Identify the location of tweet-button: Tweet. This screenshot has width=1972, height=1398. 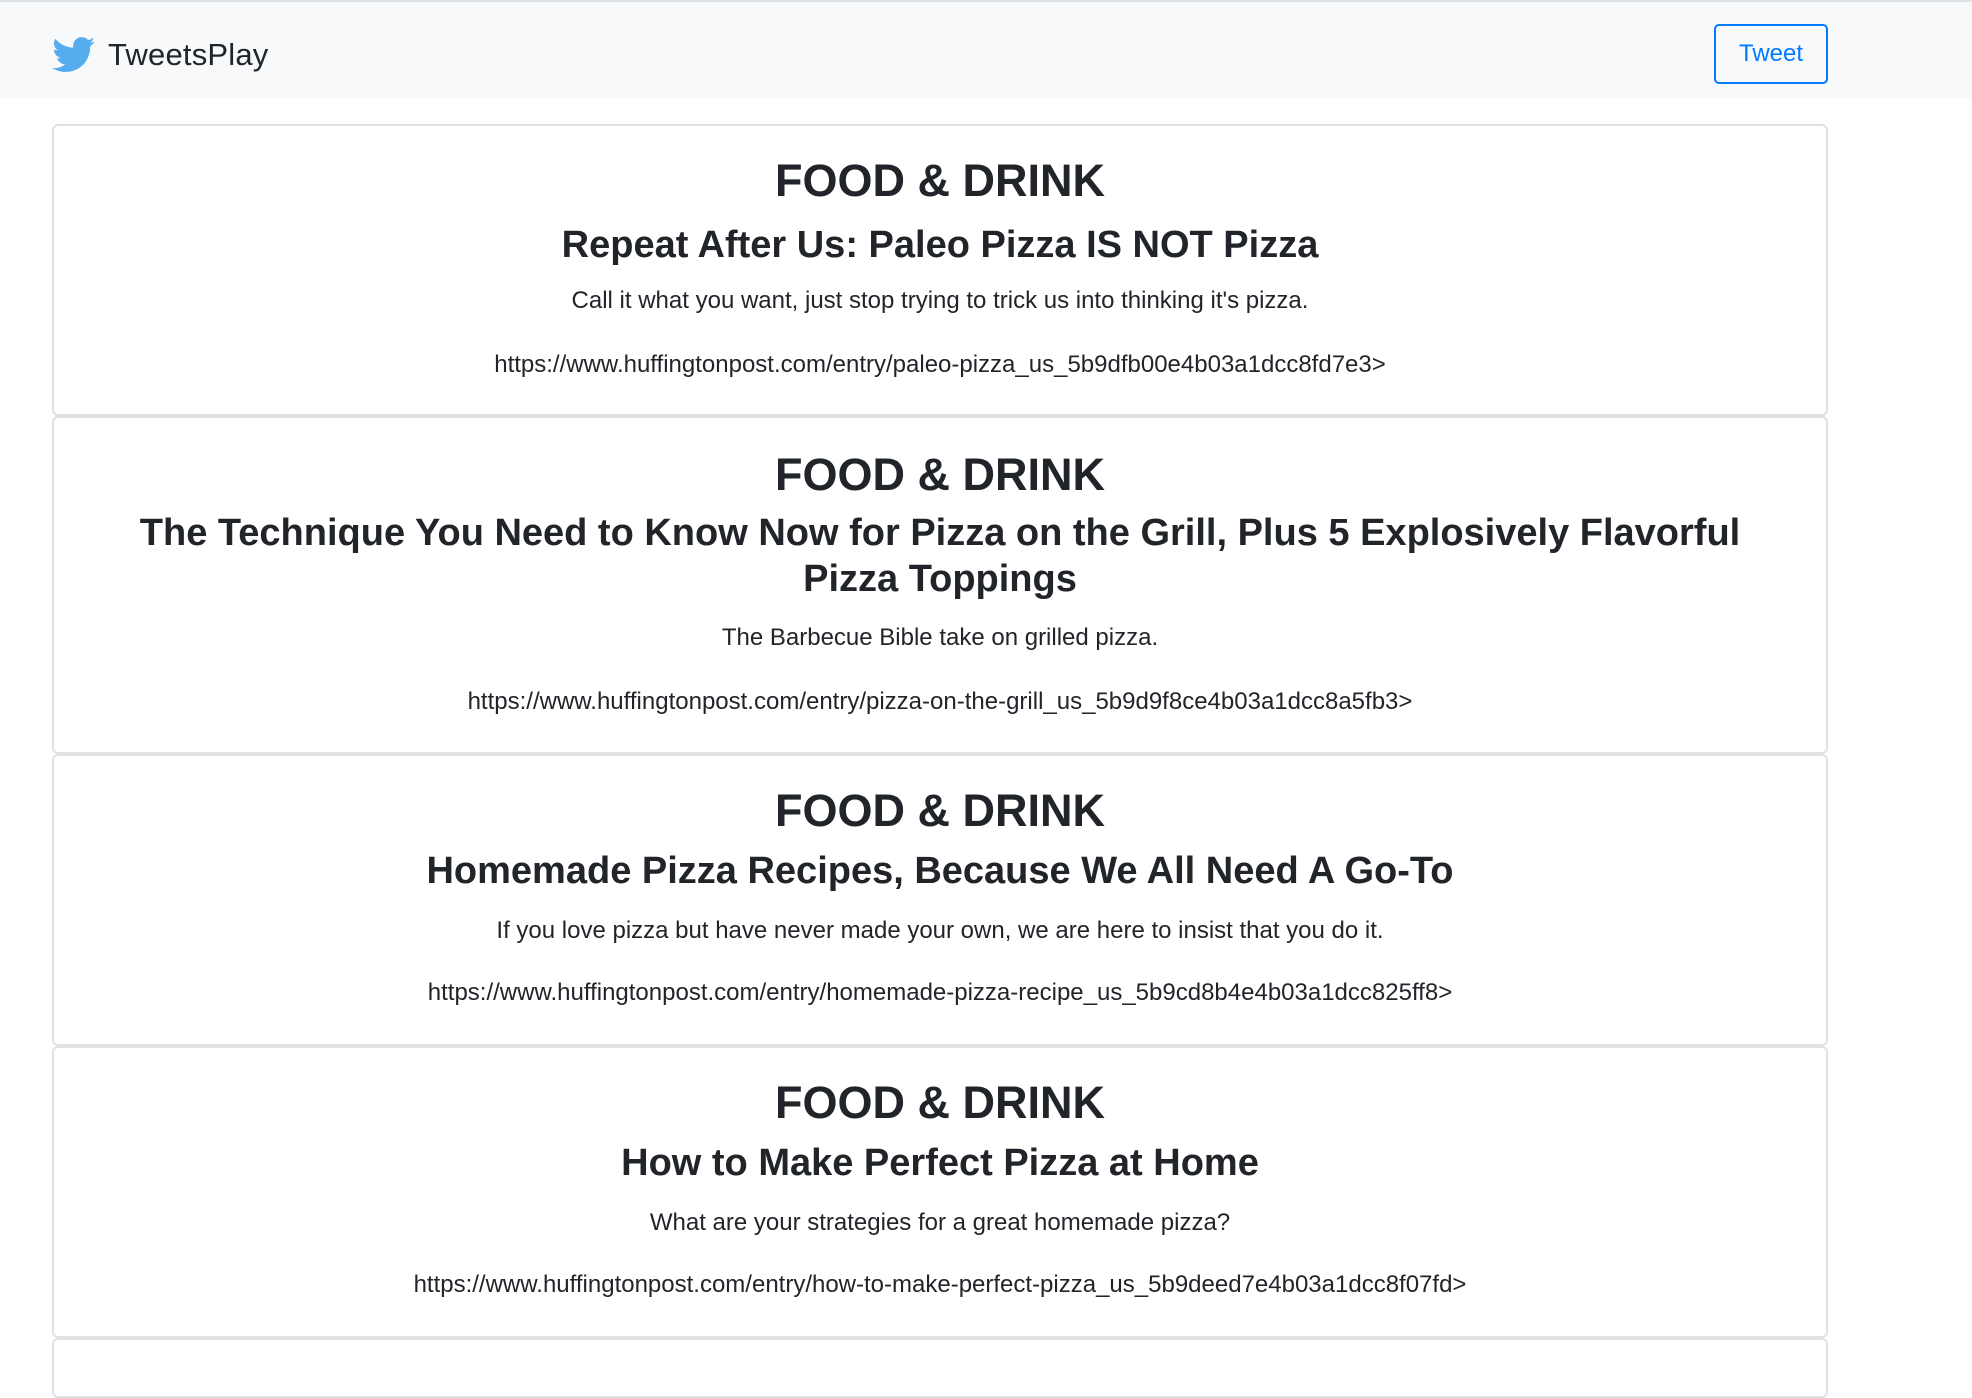
(1771, 54).